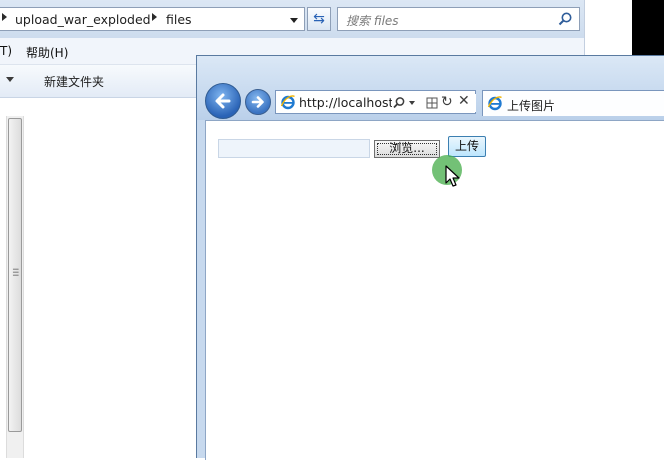 This screenshot has height=460, width=664. What do you see at coordinates (467, 146) in the screenshot?
I see `upload-button: 上传` at bounding box center [467, 146].